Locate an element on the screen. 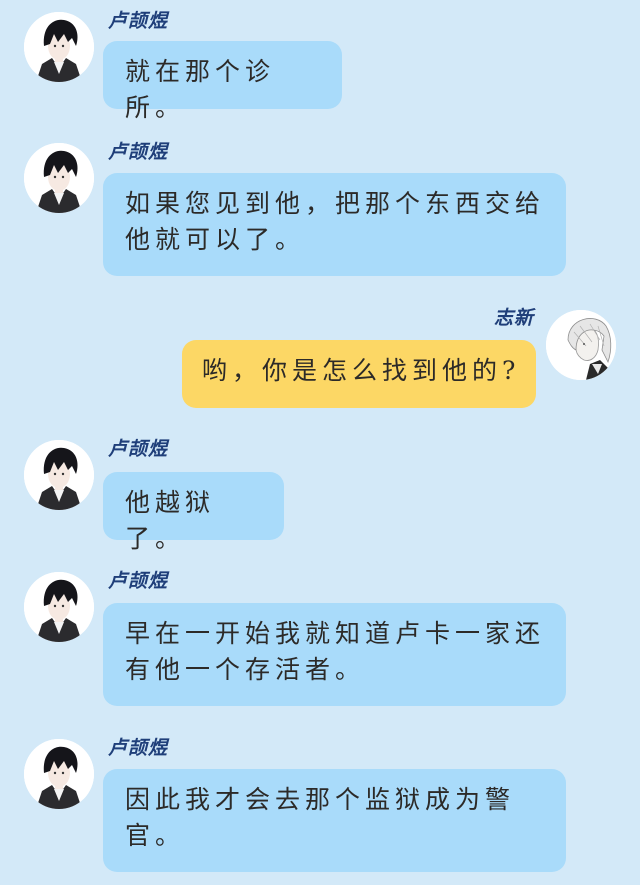  sender-name: 志新 is located at coordinates (514, 318).